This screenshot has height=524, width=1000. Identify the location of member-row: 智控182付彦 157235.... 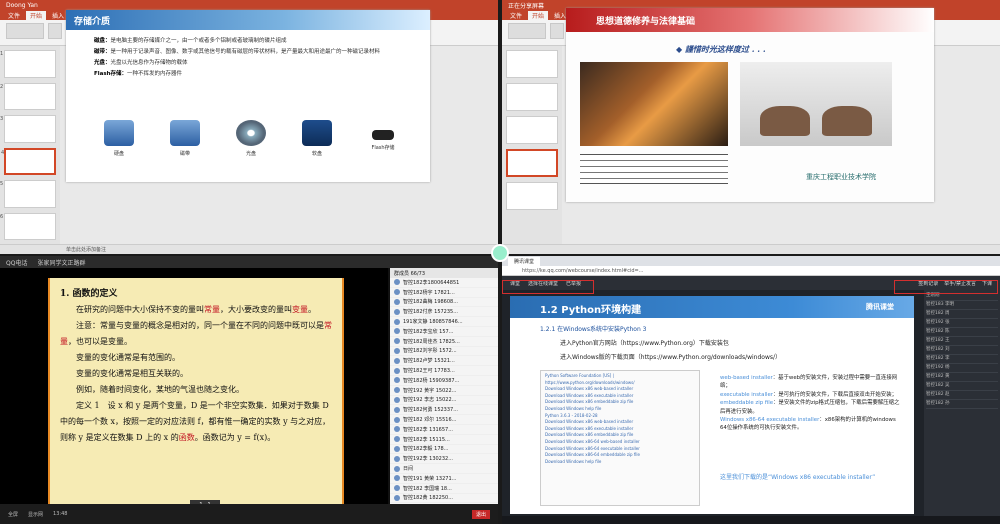
(444, 312).